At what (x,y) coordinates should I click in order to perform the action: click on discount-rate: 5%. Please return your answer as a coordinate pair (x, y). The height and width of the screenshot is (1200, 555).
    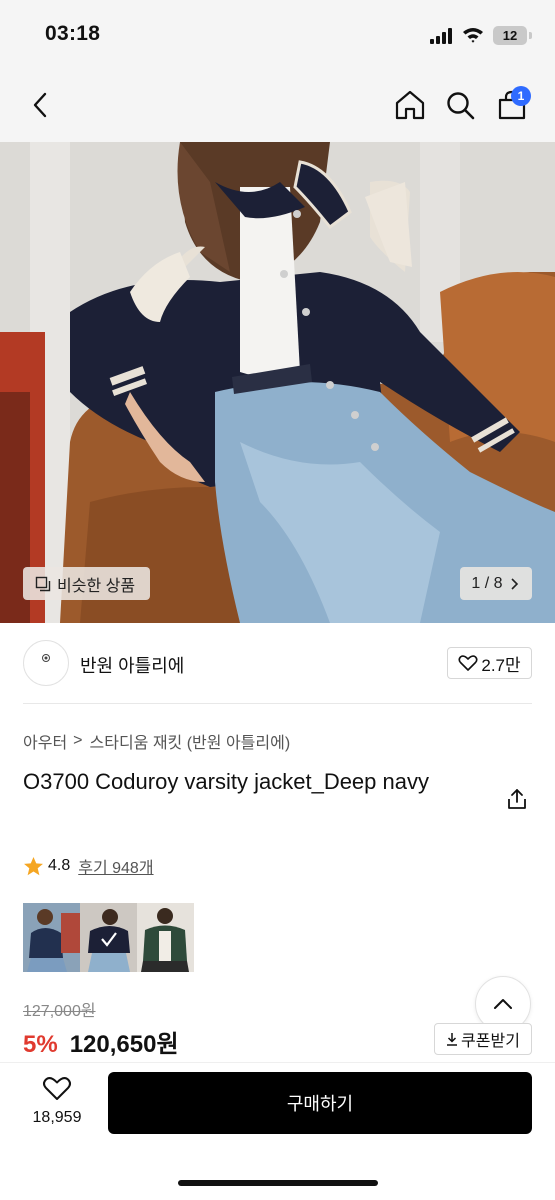
    Looking at the image, I should click on (40, 1044).